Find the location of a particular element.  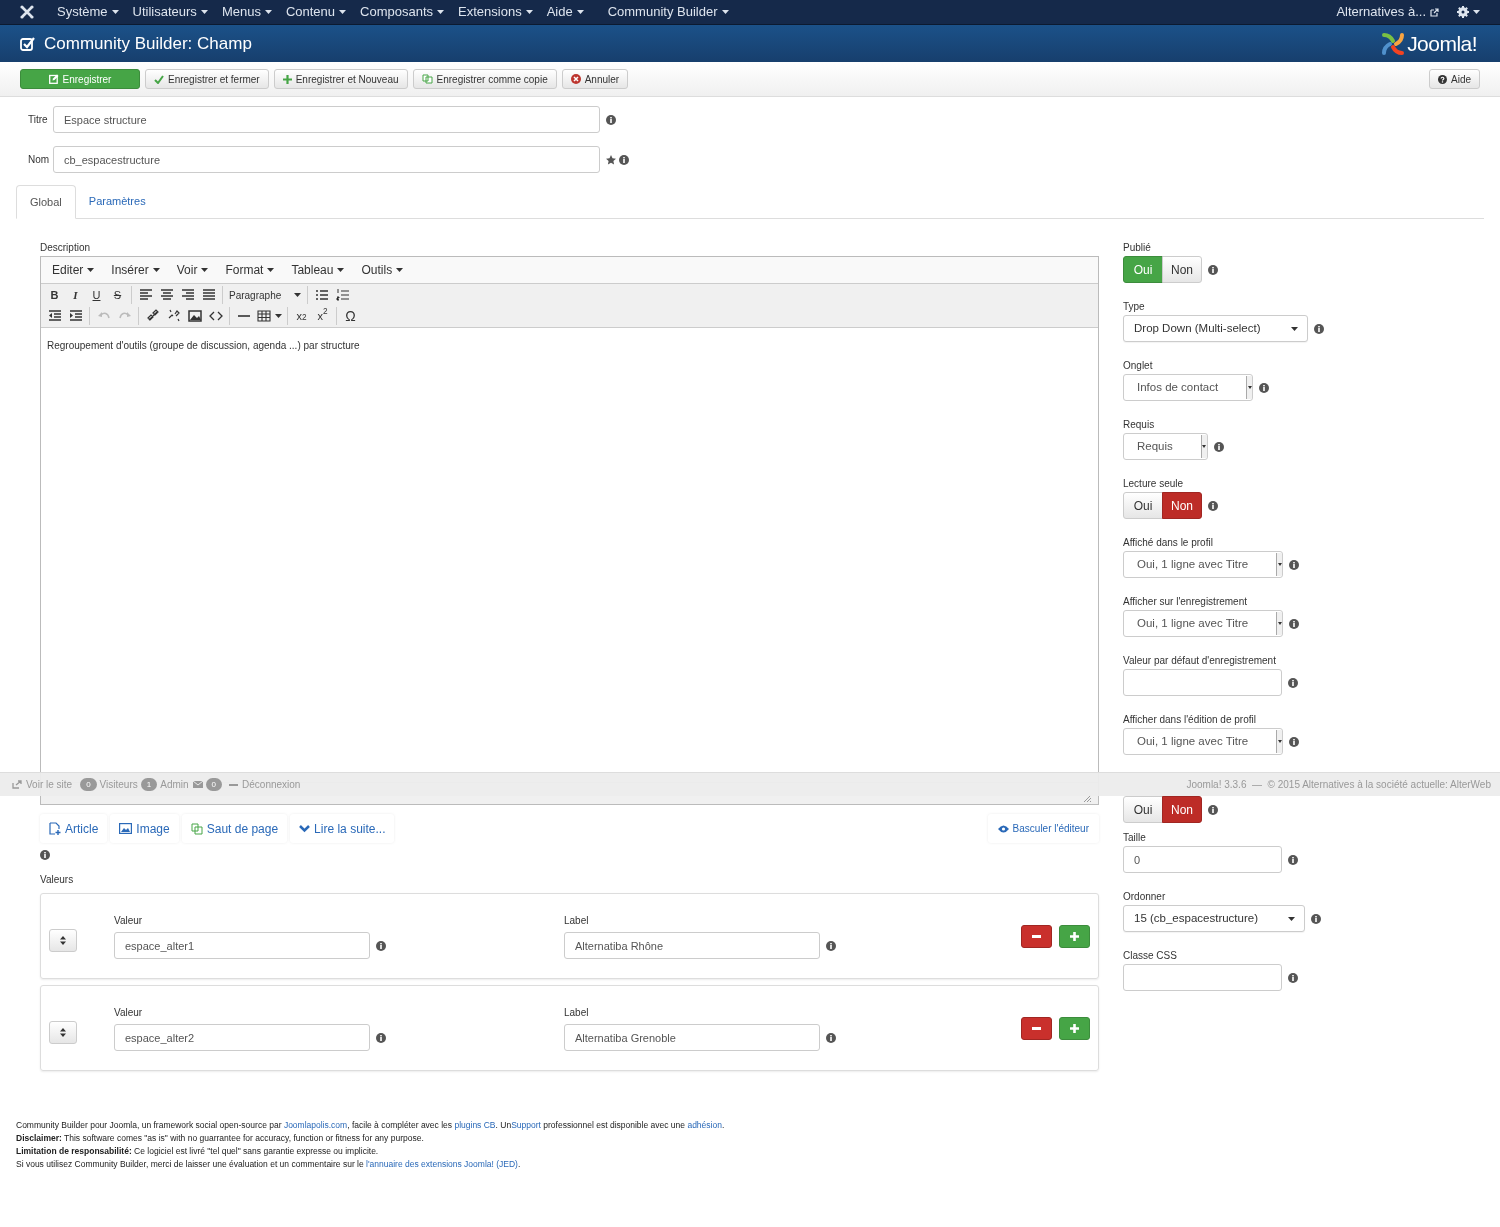

tab: Paramètres is located at coordinates (117, 201).